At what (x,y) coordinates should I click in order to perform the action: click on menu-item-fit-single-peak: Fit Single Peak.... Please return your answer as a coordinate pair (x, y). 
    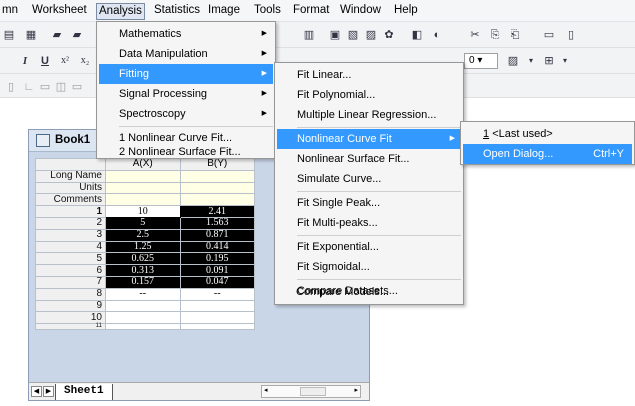
    Looking at the image, I should click on (369, 203).